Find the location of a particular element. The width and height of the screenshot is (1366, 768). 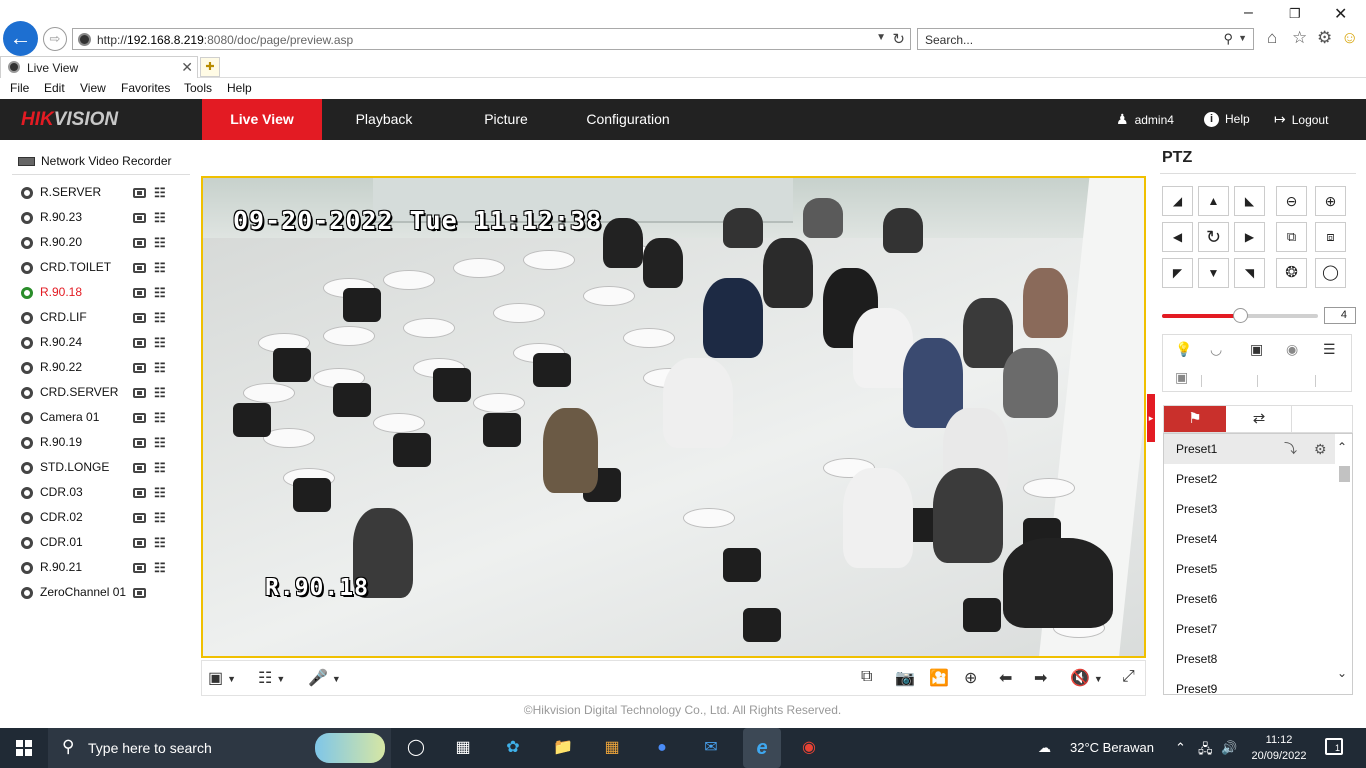

ptz-right-button: ▶ is located at coordinates (1249, 237).